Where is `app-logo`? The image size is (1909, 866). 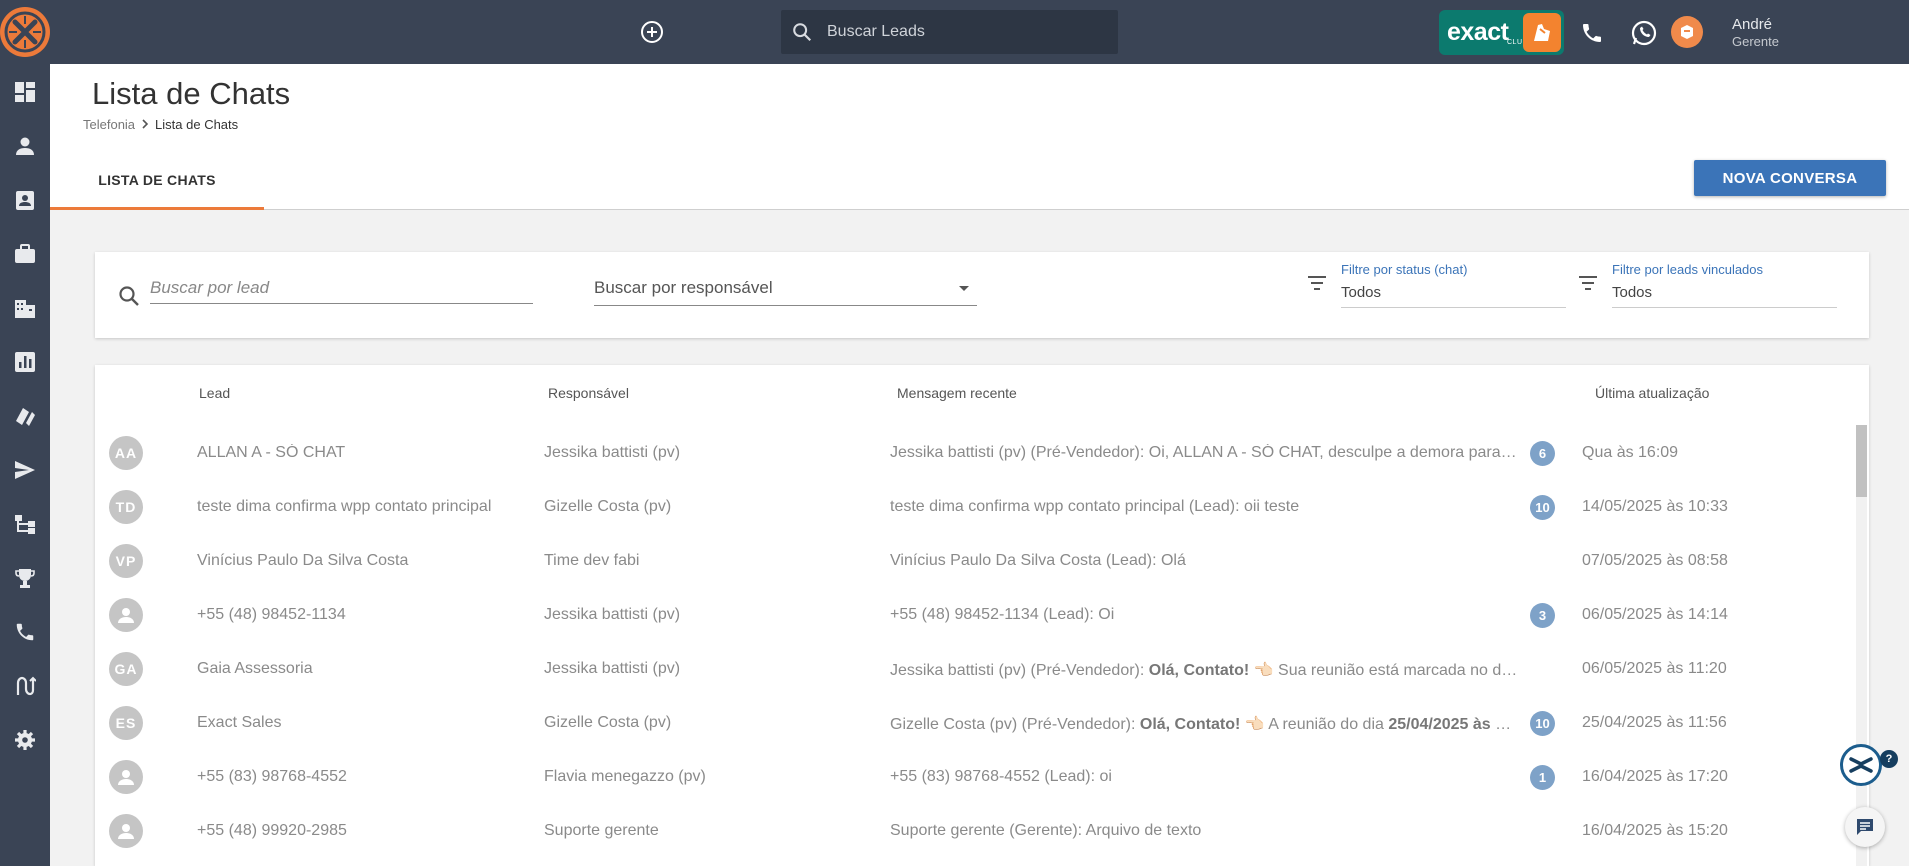
app-logo is located at coordinates (25, 32).